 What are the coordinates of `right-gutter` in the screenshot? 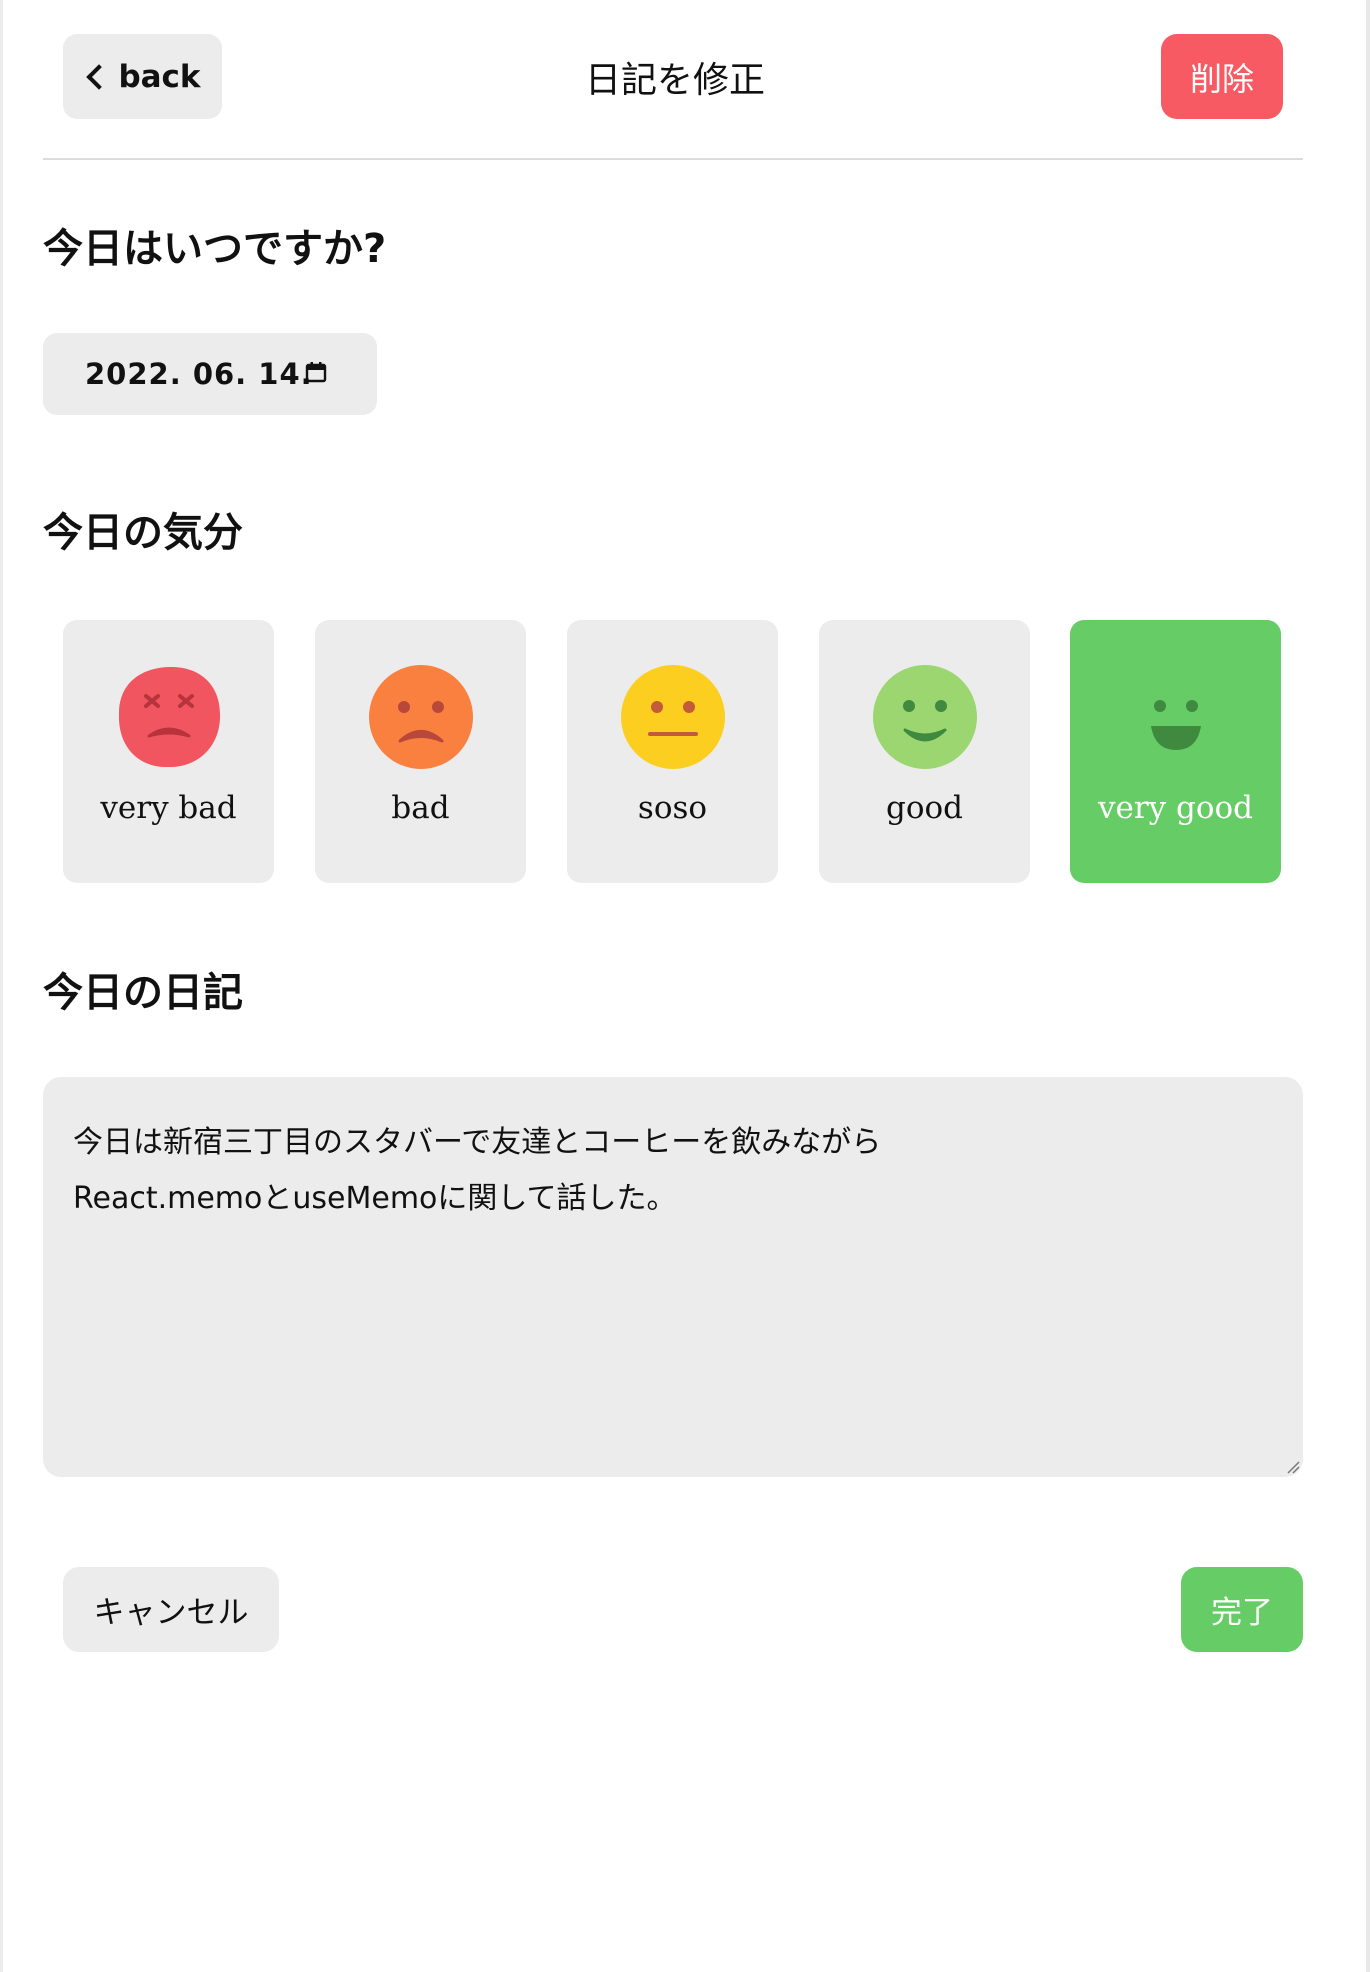 It's located at (1354, 986).